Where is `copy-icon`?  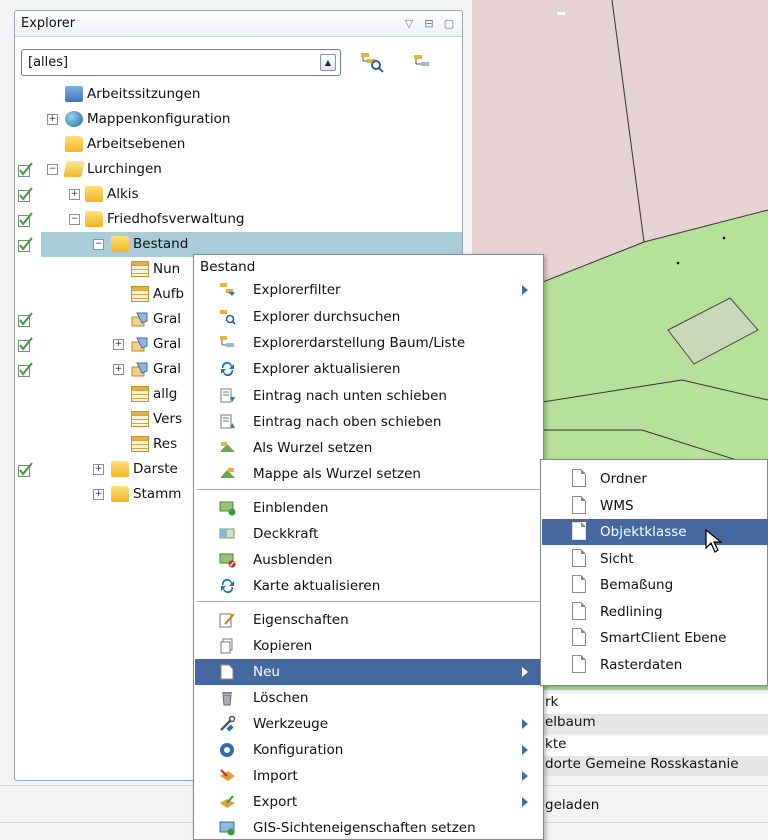 copy-icon is located at coordinates (227, 646).